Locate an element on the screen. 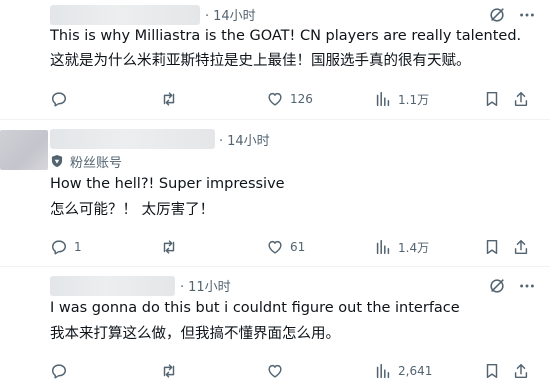  like-count: 61 is located at coordinates (298, 247).